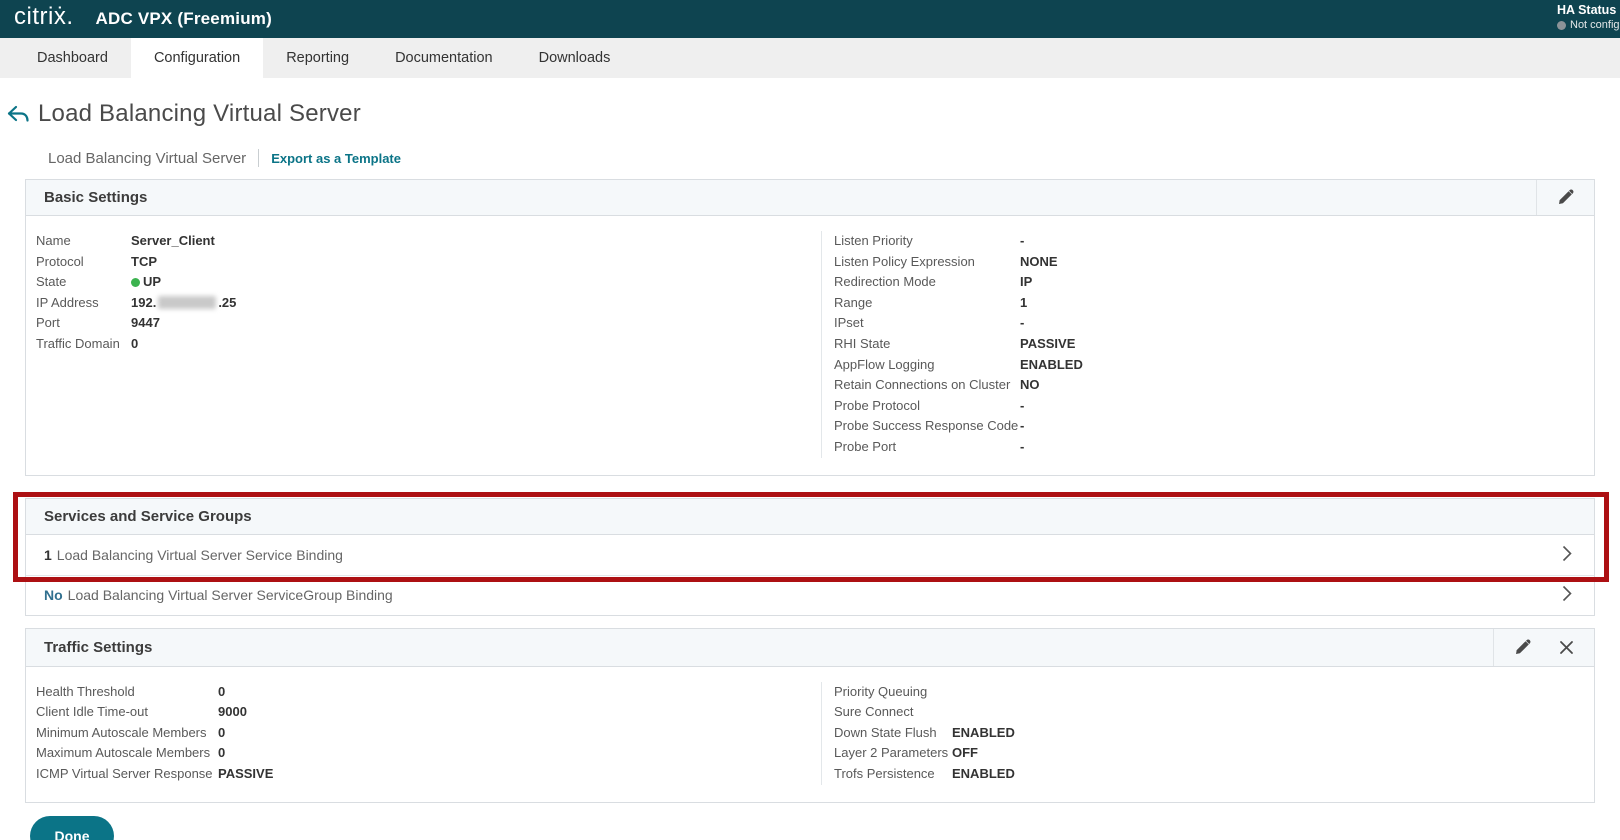 This screenshot has height=840, width=1620. I want to click on field-min-autoscale-members: Minimum Autoscale Members 0, so click(131, 732).